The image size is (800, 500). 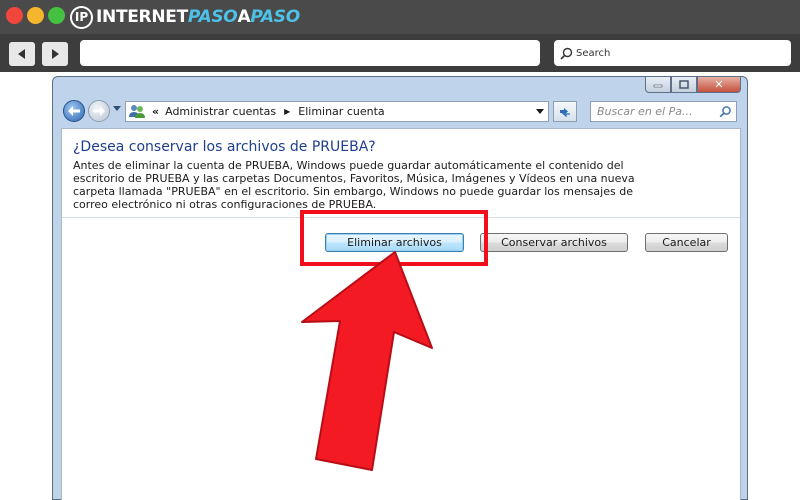 I want to click on refresh-icon, so click(x=565, y=112).